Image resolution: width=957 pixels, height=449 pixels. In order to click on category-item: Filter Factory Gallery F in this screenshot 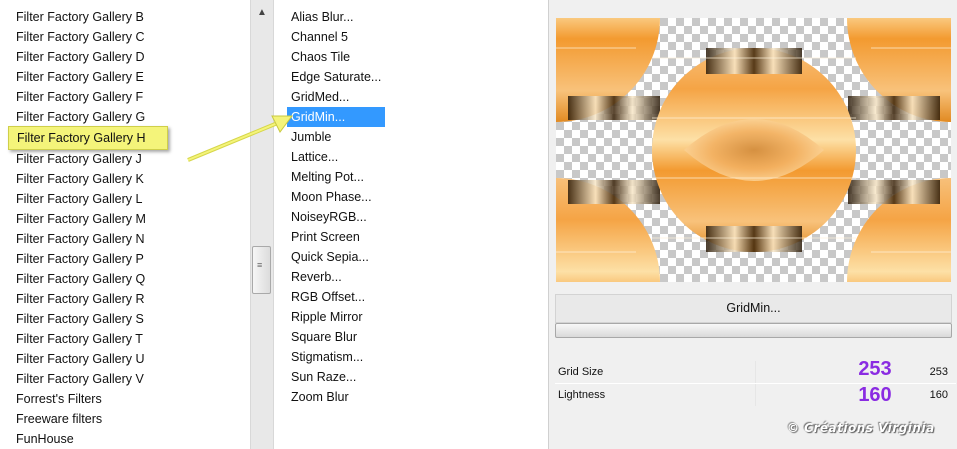, I will do `click(84, 97)`.